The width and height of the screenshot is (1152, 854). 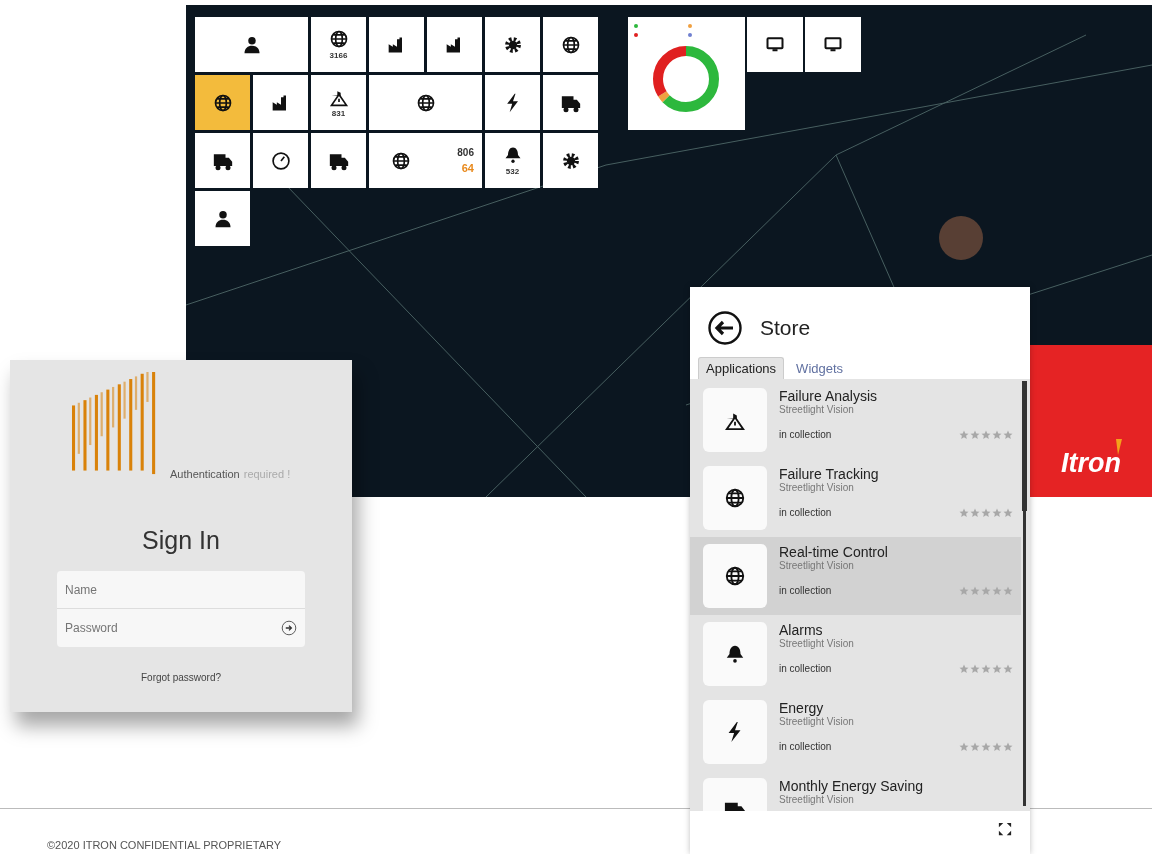 I want to click on app-list-item: Monthly Energy Saving Streetlight Vision, so click(x=855, y=791).